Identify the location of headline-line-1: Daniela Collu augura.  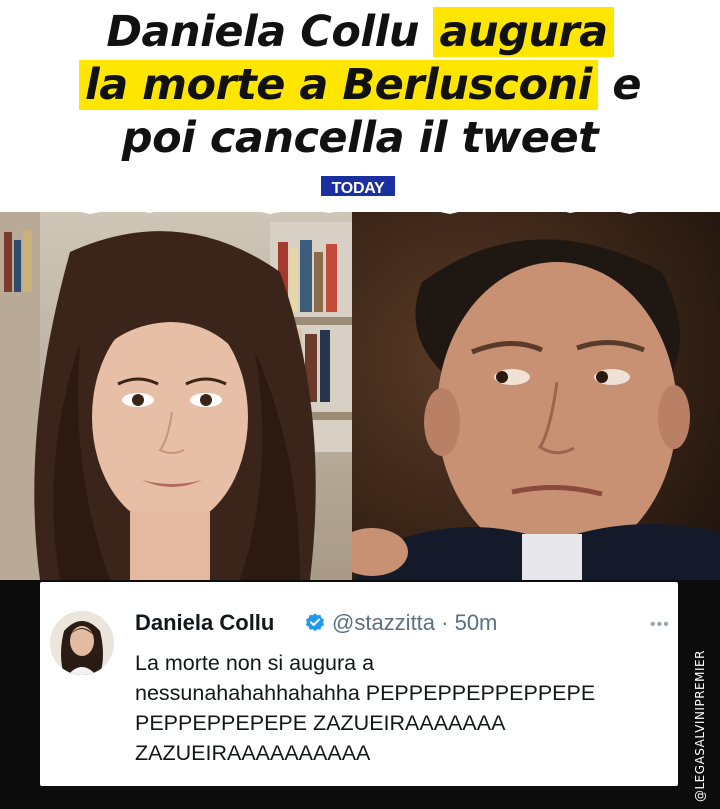
(360, 32).